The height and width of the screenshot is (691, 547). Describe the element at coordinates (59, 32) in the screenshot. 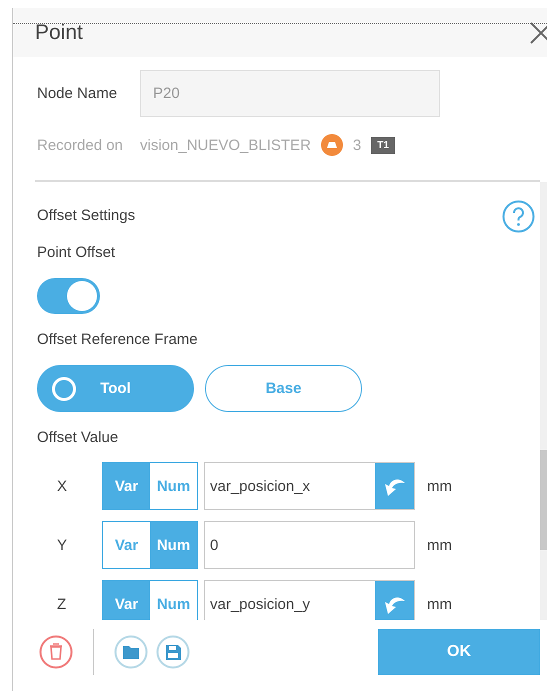

I see `dialog-title: Point` at that location.